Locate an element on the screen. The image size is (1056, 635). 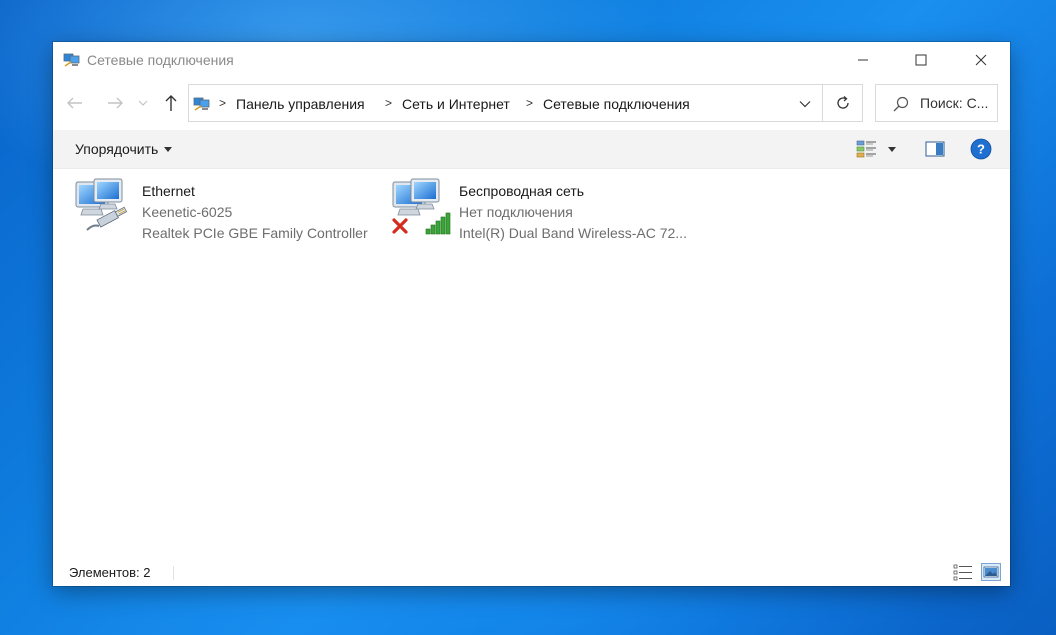
search-box is located at coordinates (936, 103).